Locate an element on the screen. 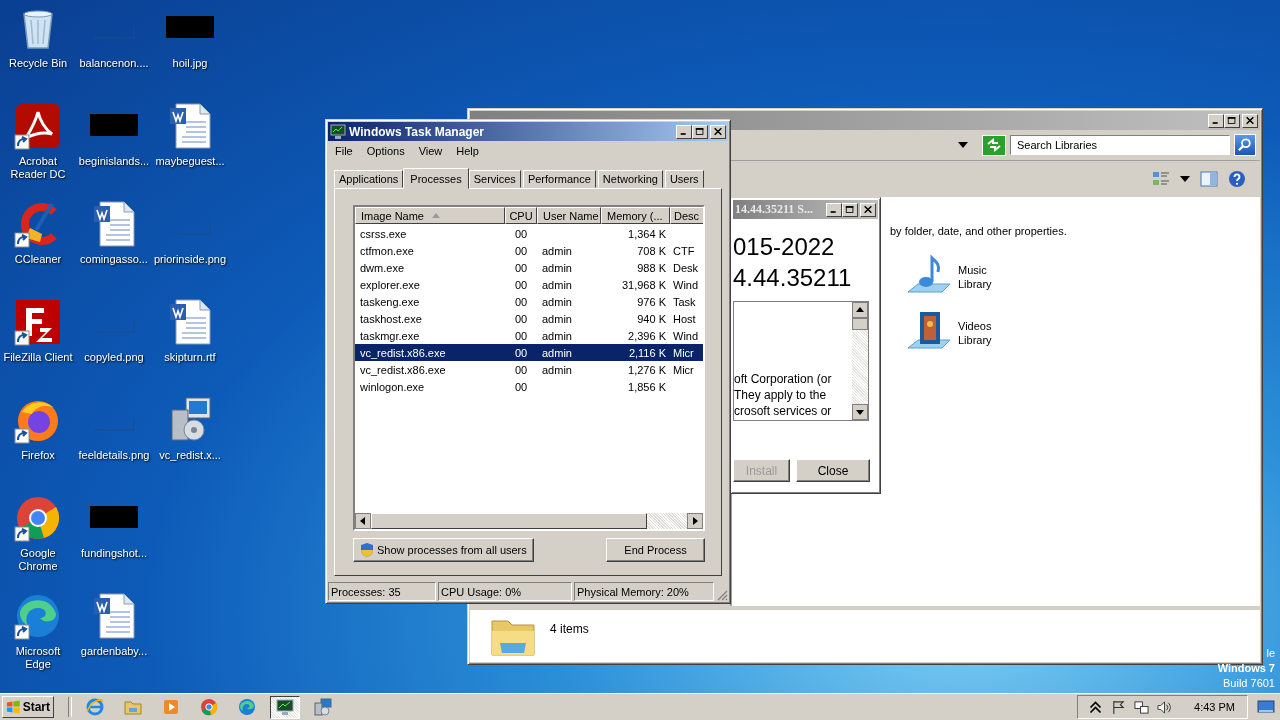 The width and height of the screenshot is (1280, 720). table-cell: 940 K is located at coordinates (651, 318).